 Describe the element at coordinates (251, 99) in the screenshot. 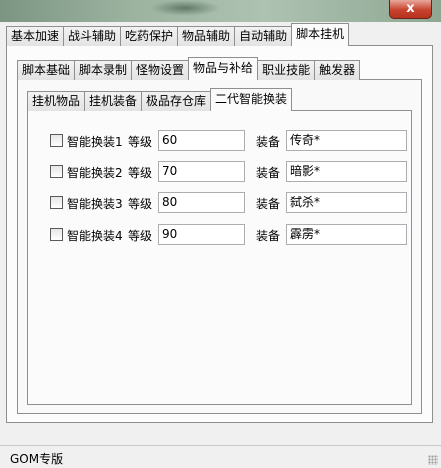

I see `tab-smart-swap-v2: 二代智能换装` at that location.